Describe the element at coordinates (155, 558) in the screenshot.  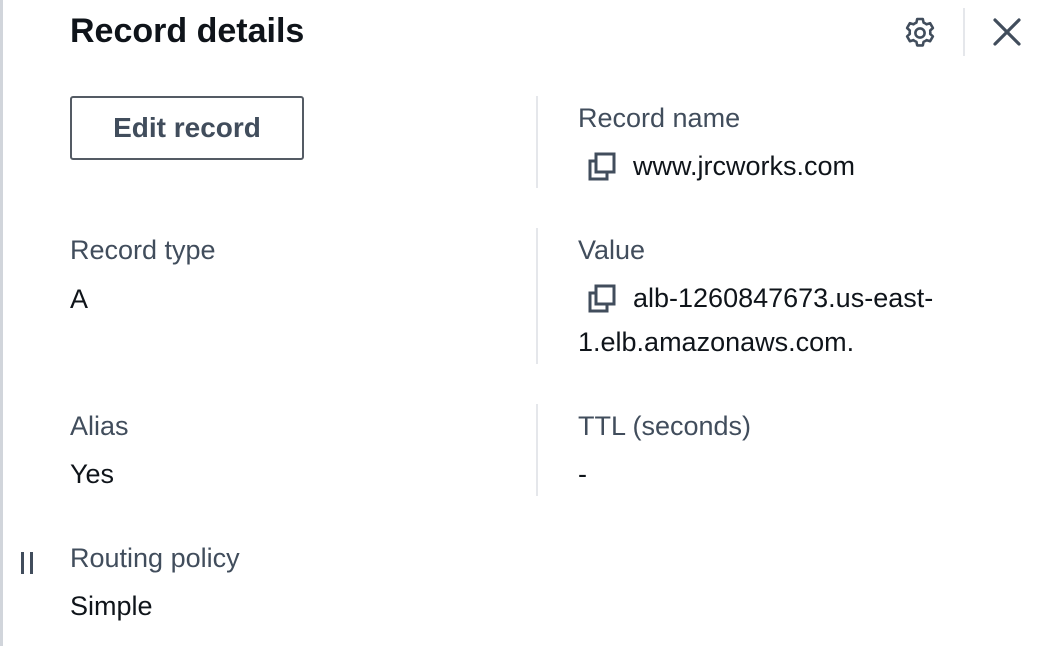
I see `routing-policy-label: Routing policy` at that location.